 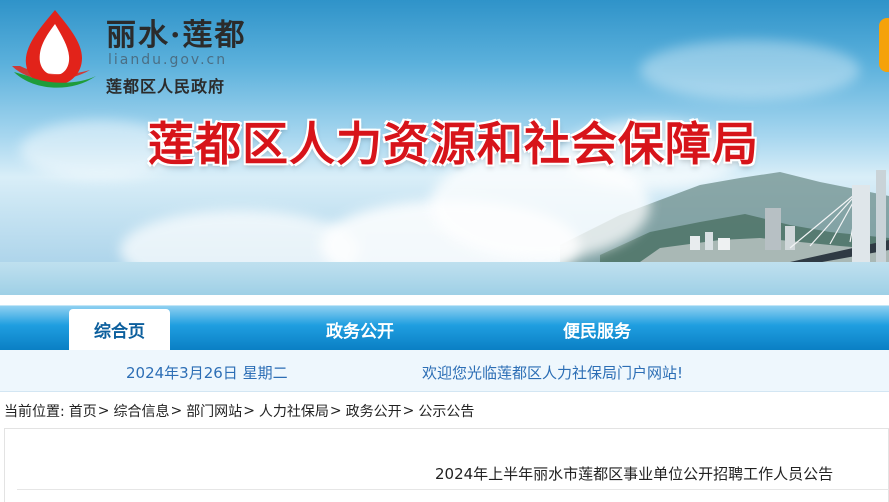 I want to click on floating-side-button, so click(x=884, y=45).